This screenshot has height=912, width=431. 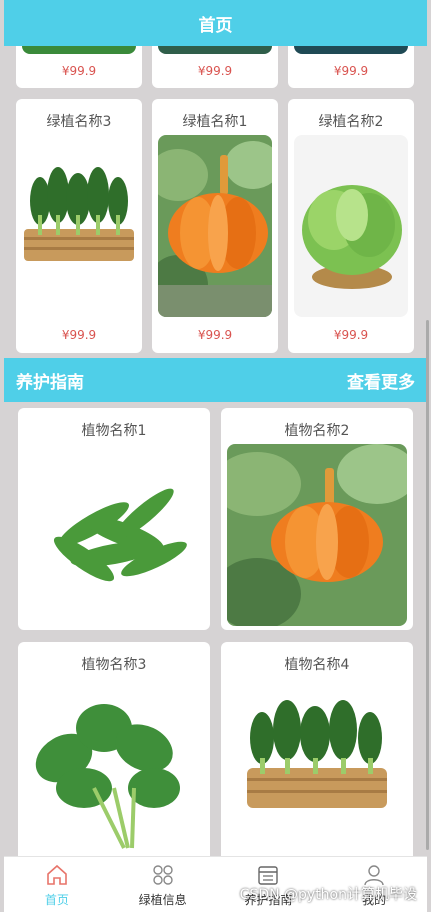 I want to click on plant-card-top-3: ¥99.9, so click(x=351, y=67).